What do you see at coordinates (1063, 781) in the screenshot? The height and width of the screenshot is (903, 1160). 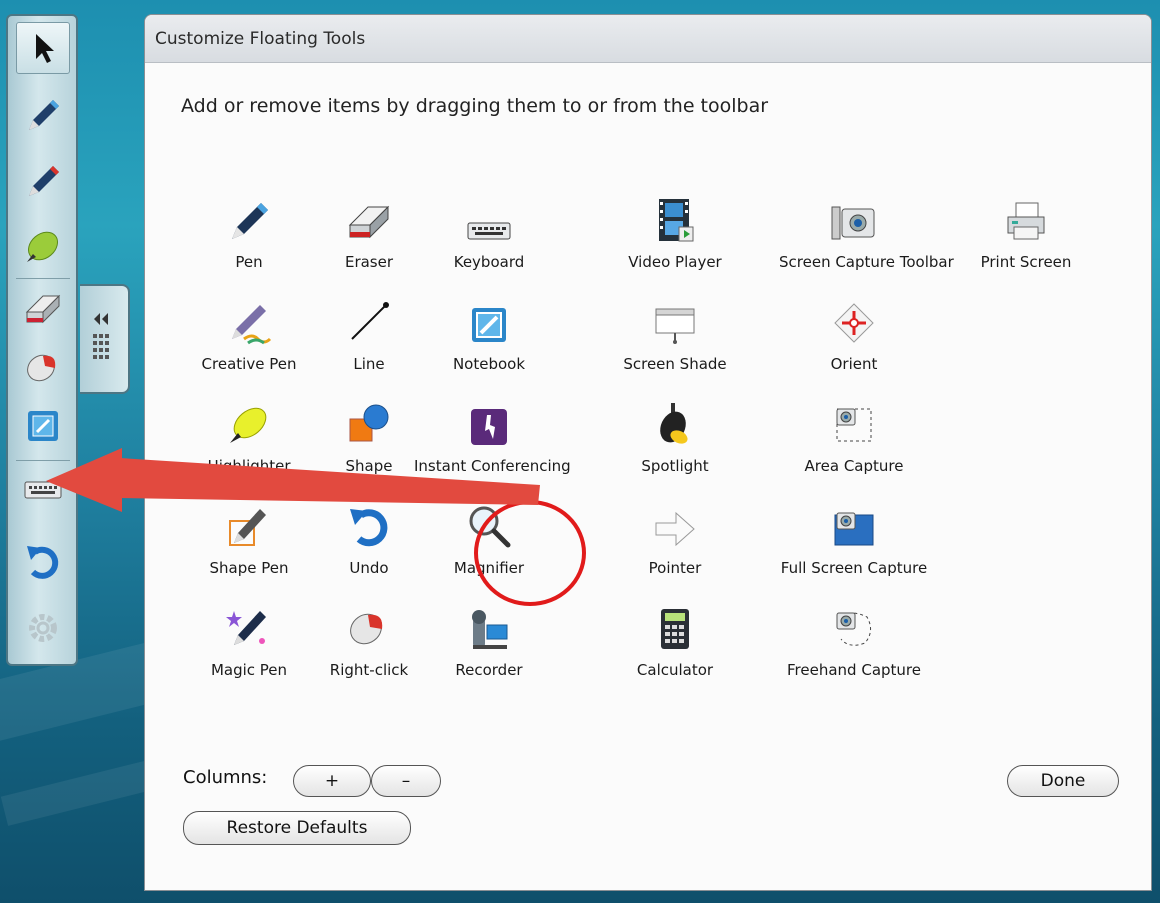 I see `done-button: Done` at bounding box center [1063, 781].